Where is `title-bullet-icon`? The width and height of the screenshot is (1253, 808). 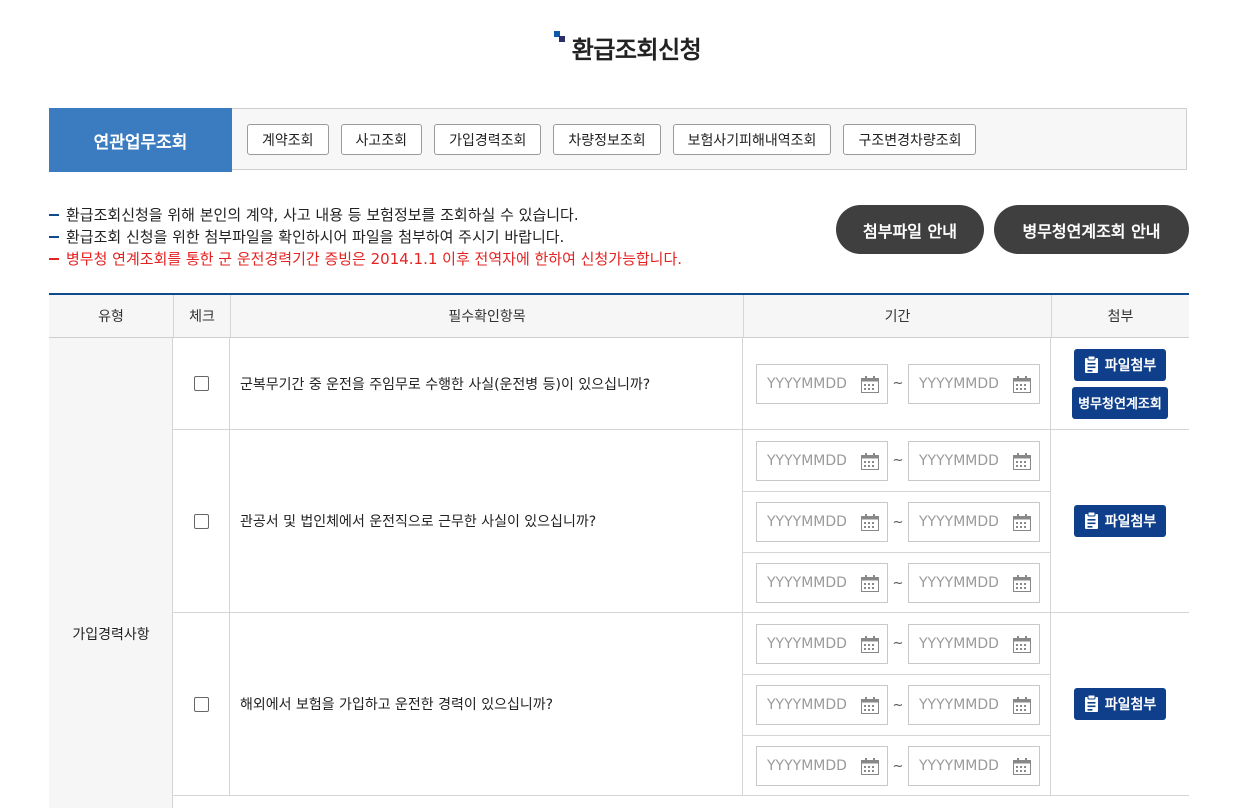 title-bullet-icon is located at coordinates (559, 37).